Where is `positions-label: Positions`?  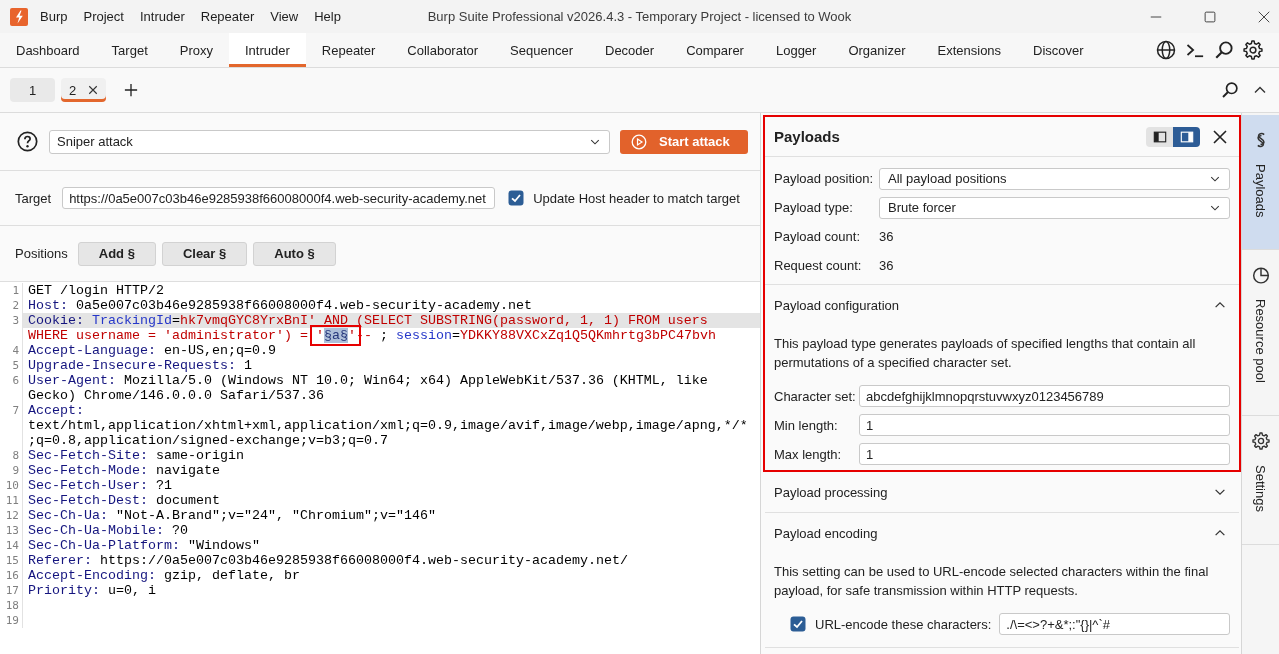
positions-label: Positions is located at coordinates (41, 253).